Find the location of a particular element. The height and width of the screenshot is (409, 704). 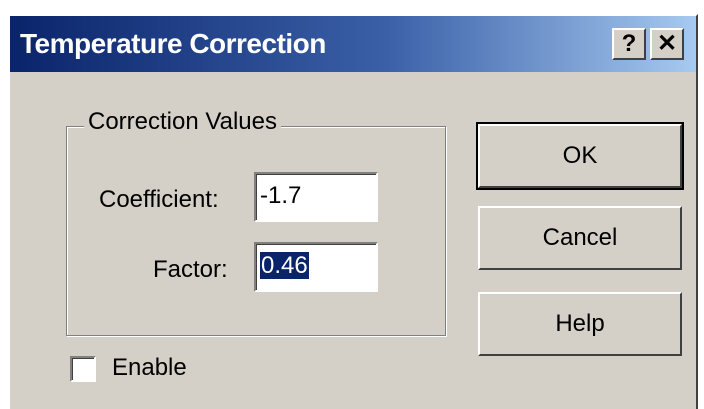

coefficient-input: -1.7 is located at coordinates (316, 197).